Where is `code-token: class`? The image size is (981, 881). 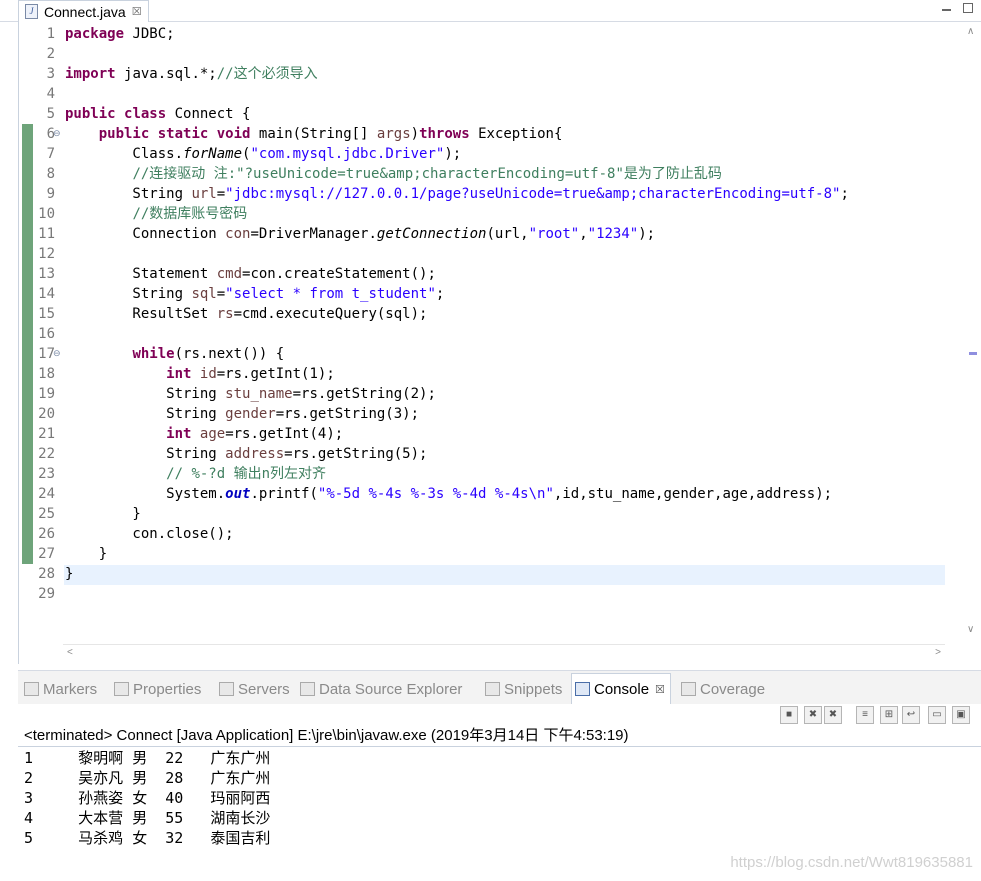 code-token: class is located at coordinates (149, 114).